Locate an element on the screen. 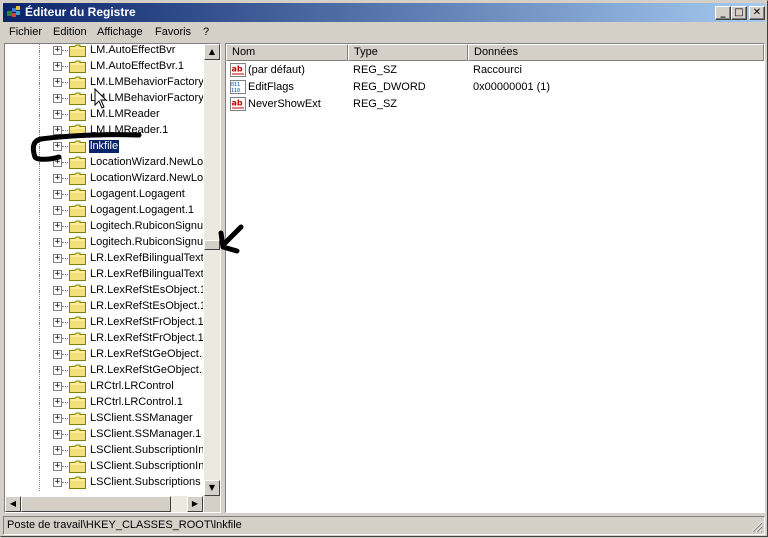 This screenshot has width=768, height=538. tree-item: + Logagent.Logagent is located at coordinates (104, 191).